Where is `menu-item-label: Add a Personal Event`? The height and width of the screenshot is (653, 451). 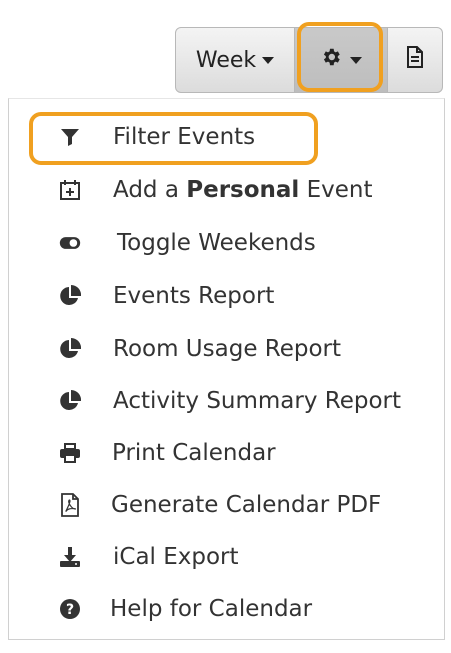 menu-item-label: Add a Personal Event is located at coordinates (243, 190).